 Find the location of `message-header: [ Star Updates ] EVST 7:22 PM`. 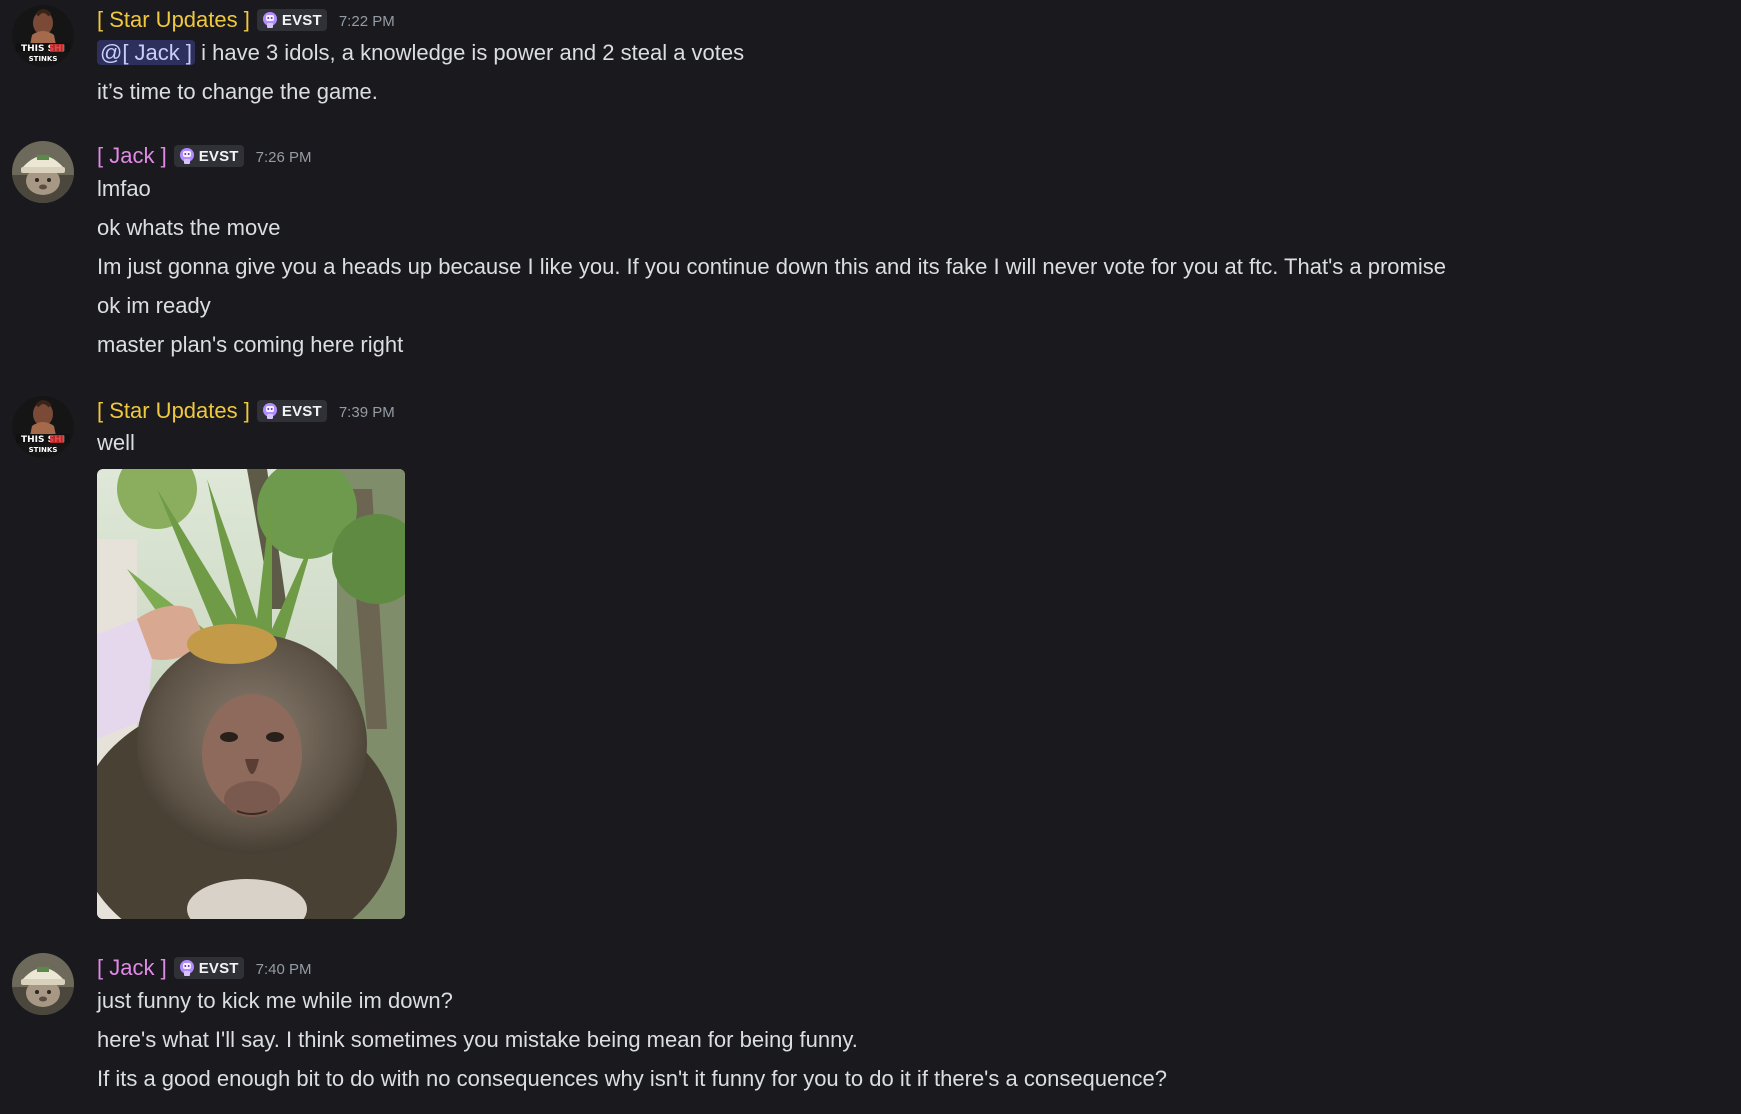

message-header: [ Star Updates ] EVST 7:22 PM is located at coordinates (246, 20).